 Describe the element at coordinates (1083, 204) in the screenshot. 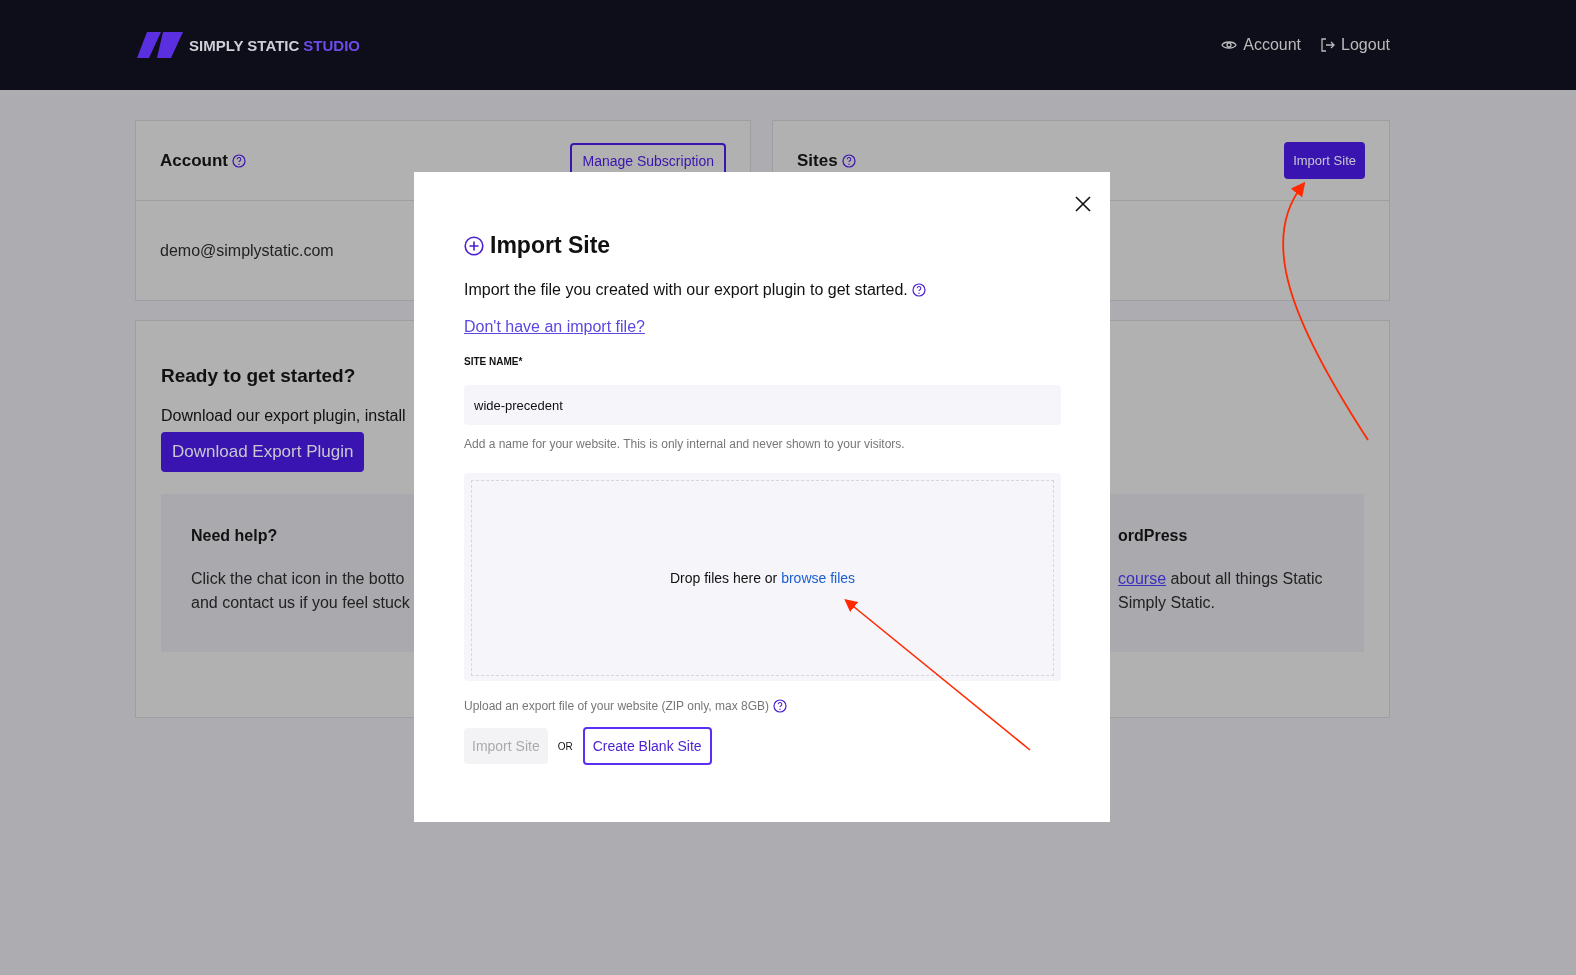

I see `close-icon` at that location.